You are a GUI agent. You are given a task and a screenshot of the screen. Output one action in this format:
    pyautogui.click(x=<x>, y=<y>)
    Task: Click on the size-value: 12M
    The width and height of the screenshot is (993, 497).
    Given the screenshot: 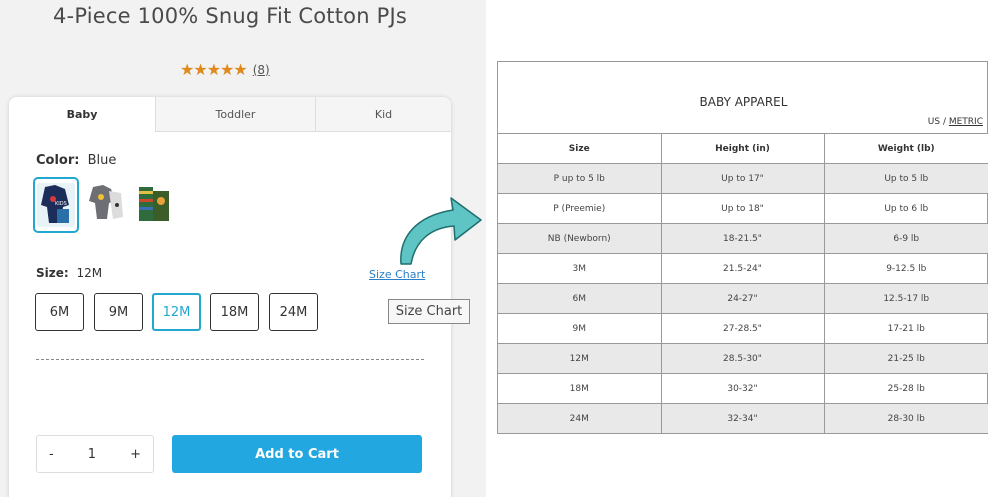 What is the action you would take?
    pyautogui.click(x=89, y=273)
    